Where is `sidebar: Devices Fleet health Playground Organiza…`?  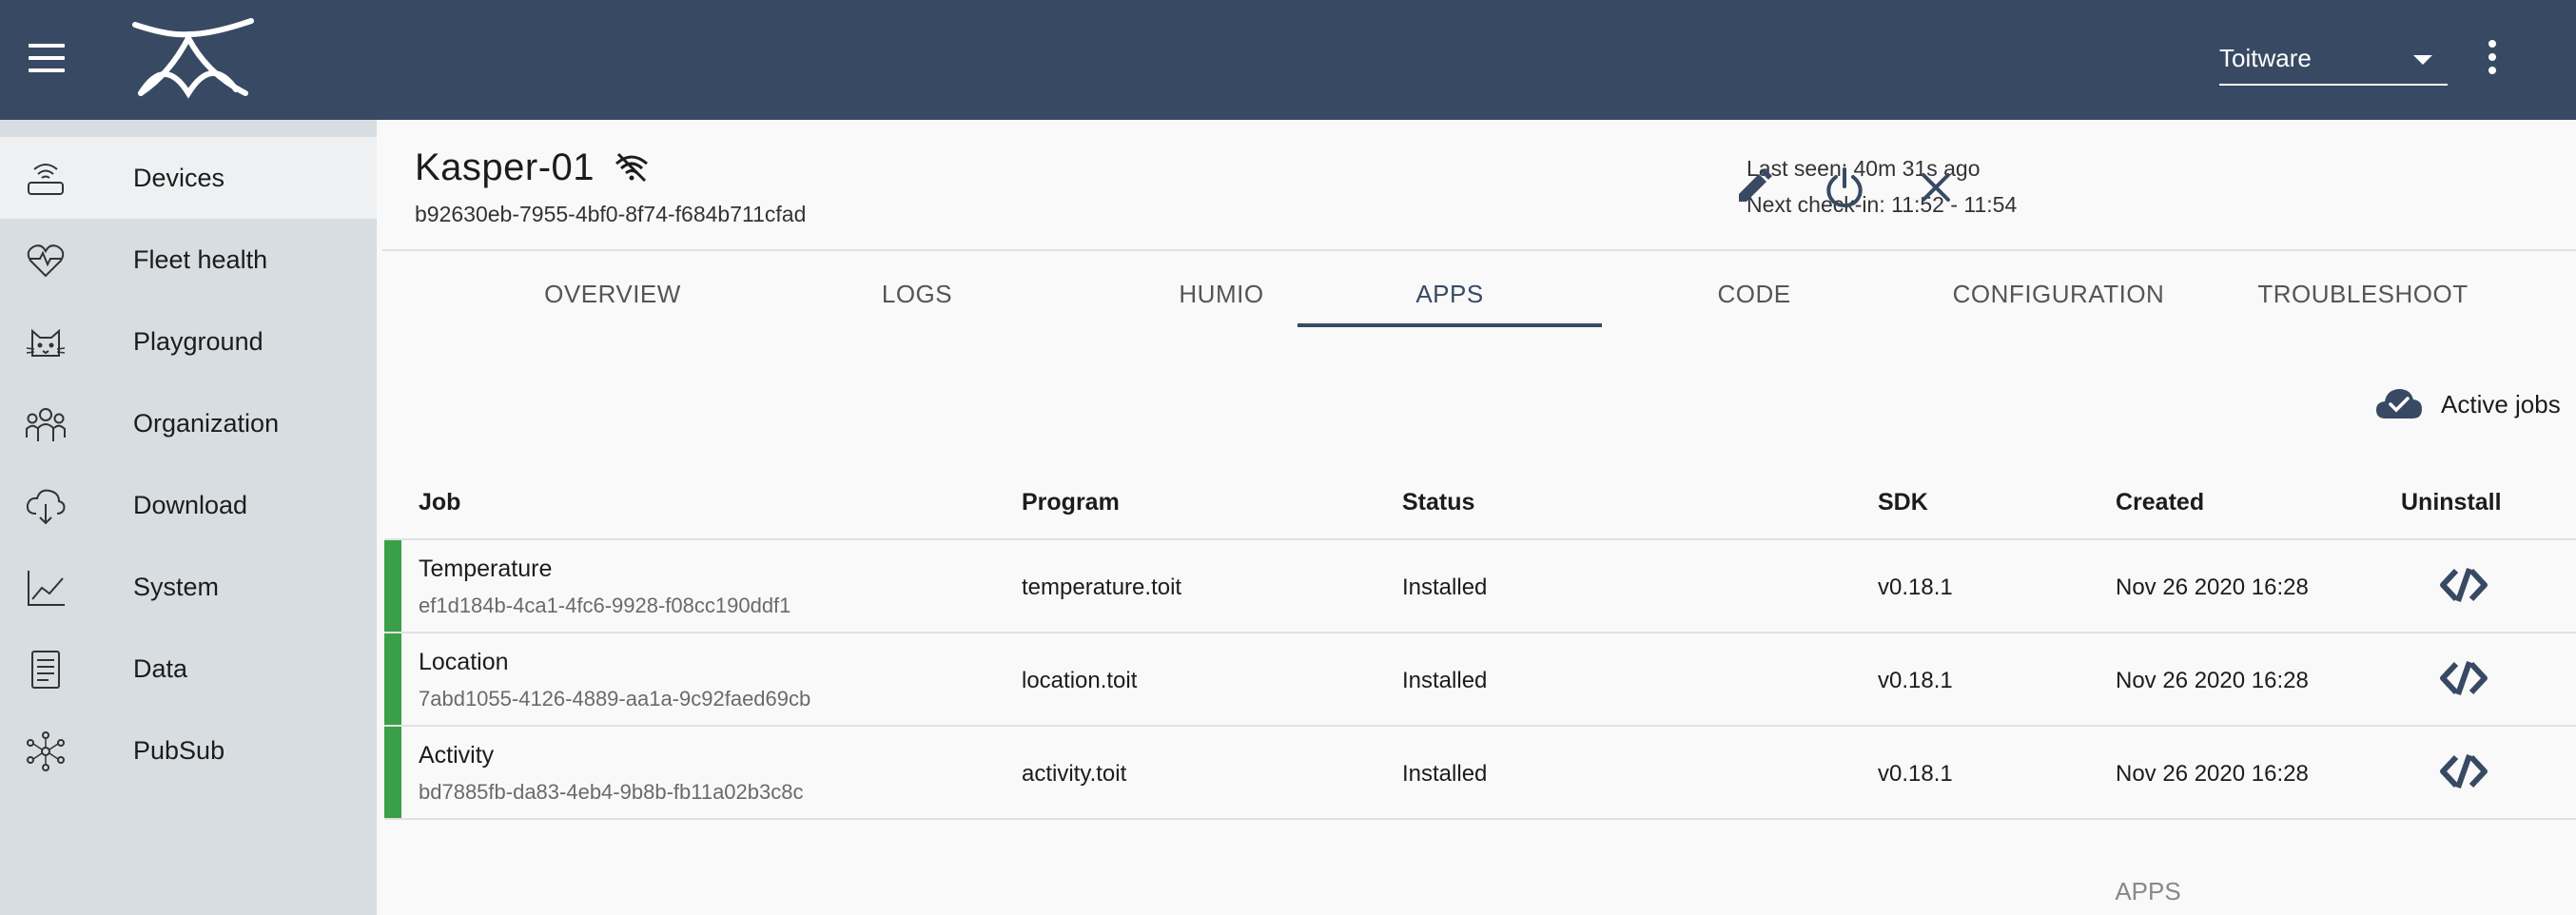 sidebar: Devices Fleet health Playground Organiza… is located at coordinates (188, 517).